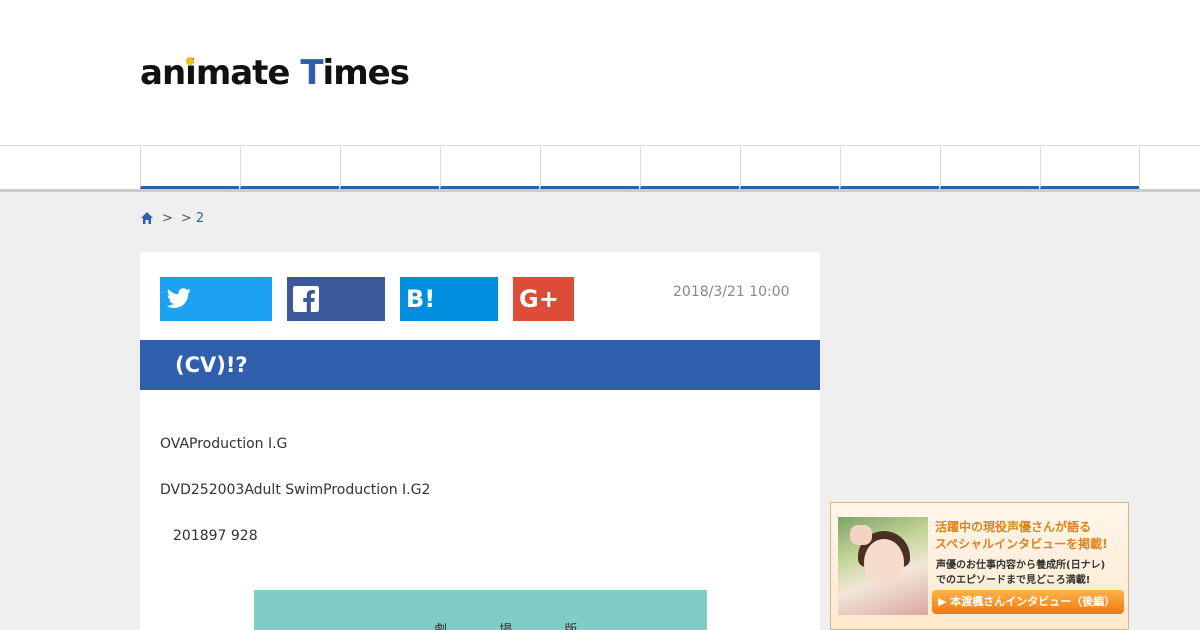 The image size is (1200, 630). I want to click on article-image-caption: 劇 場 版, so click(517, 624).